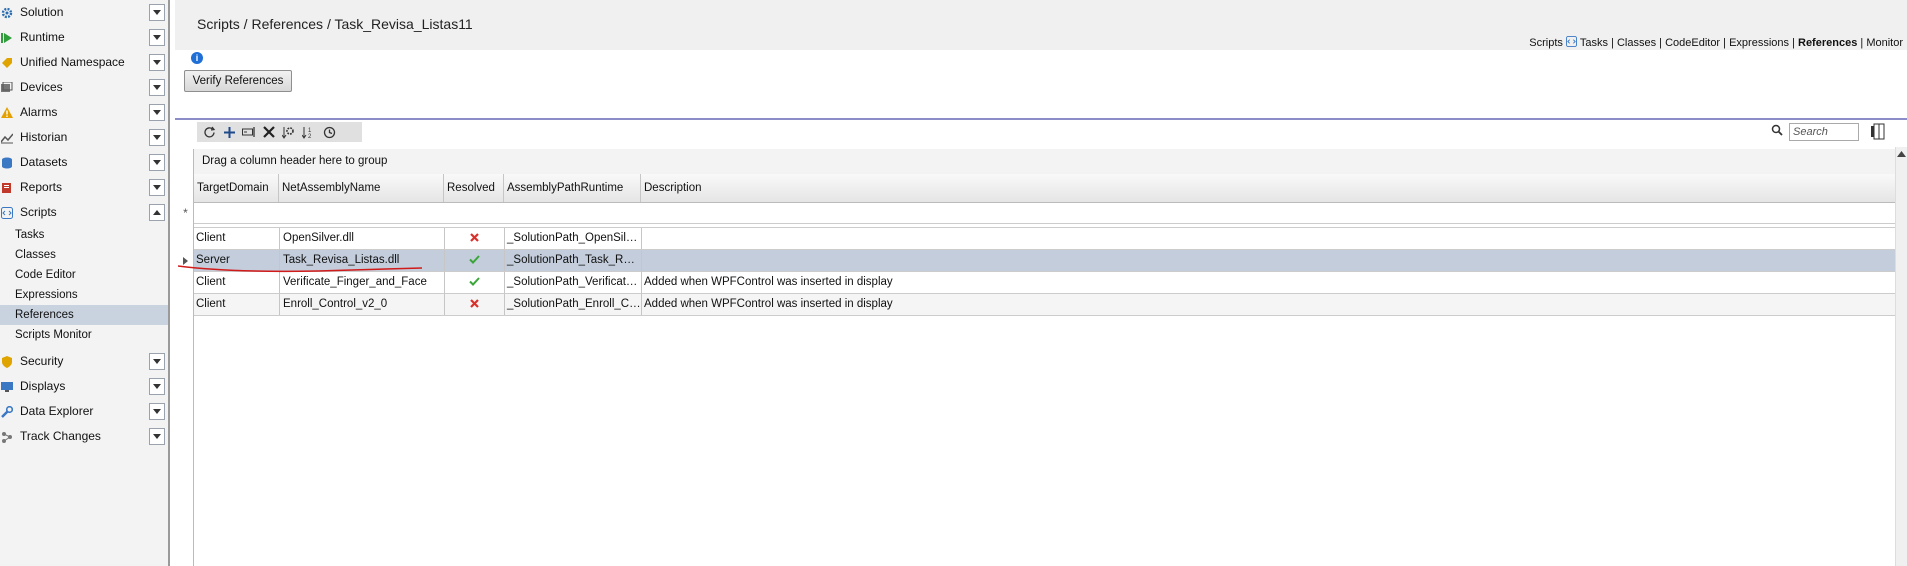 Image resolution: width=1907 pixels, height=566 pixels. Describe the element at coordinates (1759, 43) in the screenshot. I see `nav-link-expressions: Expressions` at that location.